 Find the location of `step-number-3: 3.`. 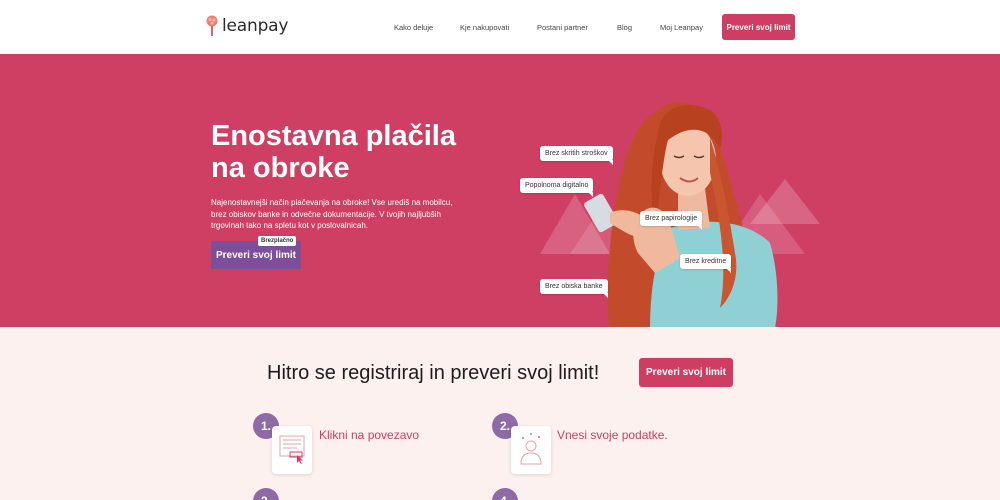

step-number-3: 3. is located at coordinates (266, 494).